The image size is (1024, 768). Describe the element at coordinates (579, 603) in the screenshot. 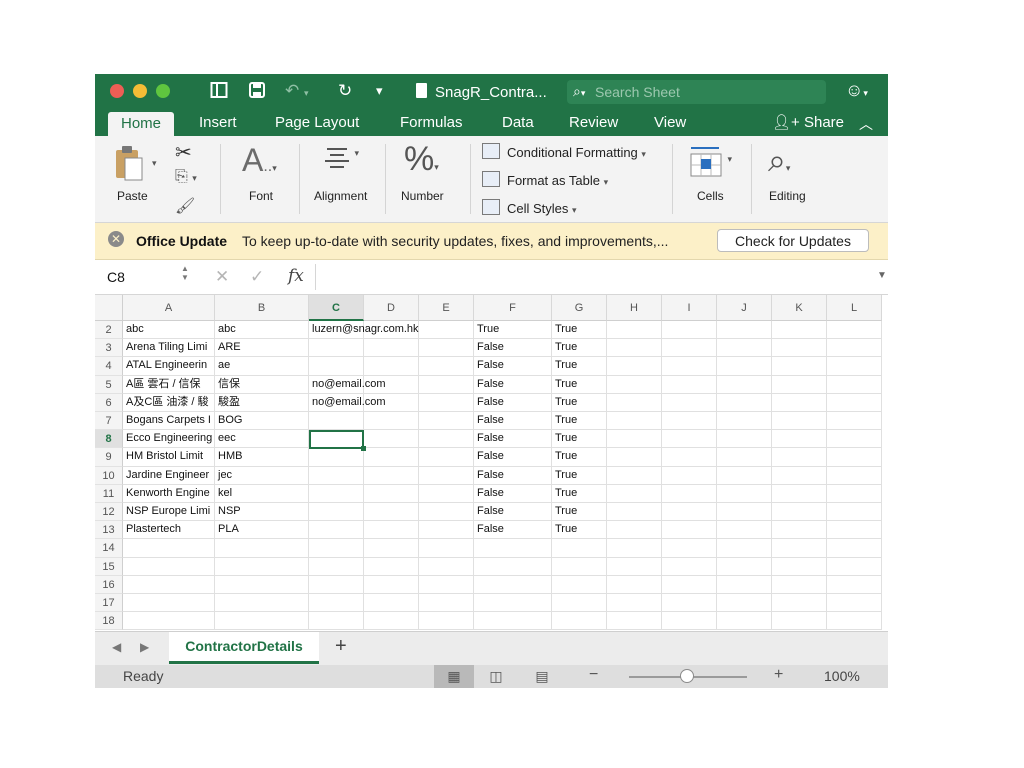

I see `cell-g17` at that location.